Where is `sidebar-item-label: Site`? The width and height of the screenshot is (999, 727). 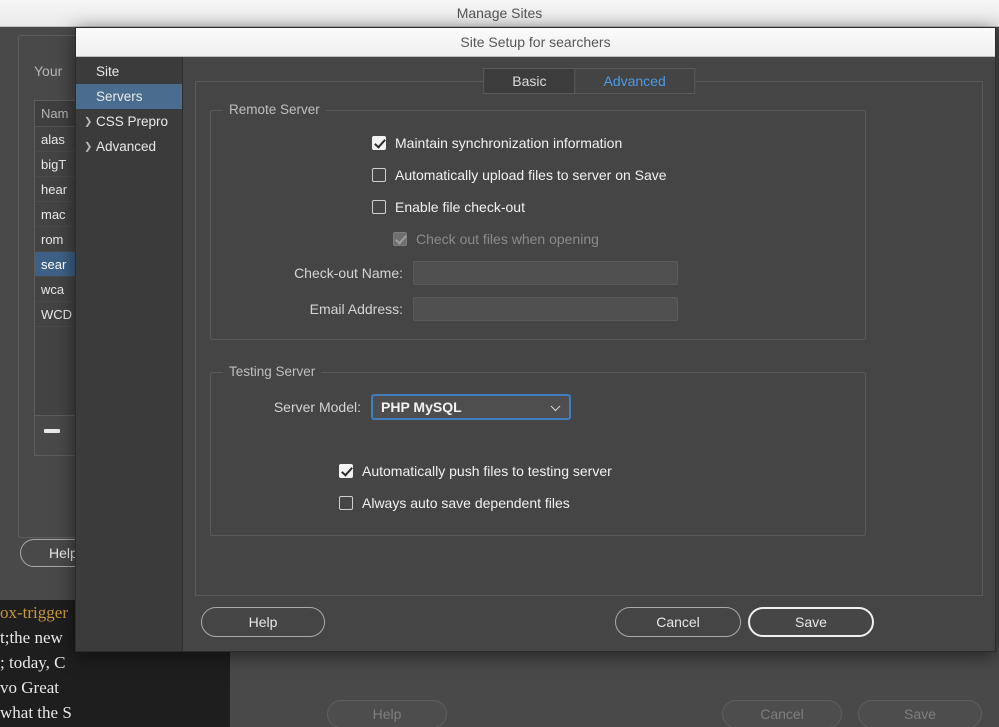 sidebar-item-label: Site is located at coordinates (108, 71).